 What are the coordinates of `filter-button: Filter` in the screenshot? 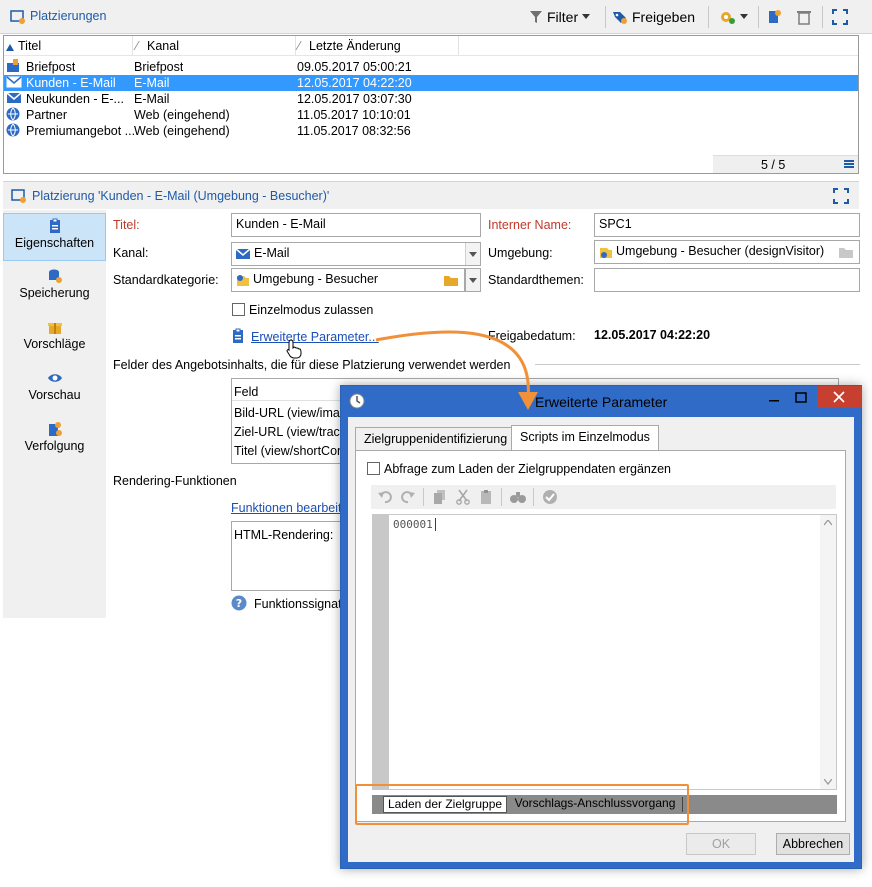 It's located at (560, 17).